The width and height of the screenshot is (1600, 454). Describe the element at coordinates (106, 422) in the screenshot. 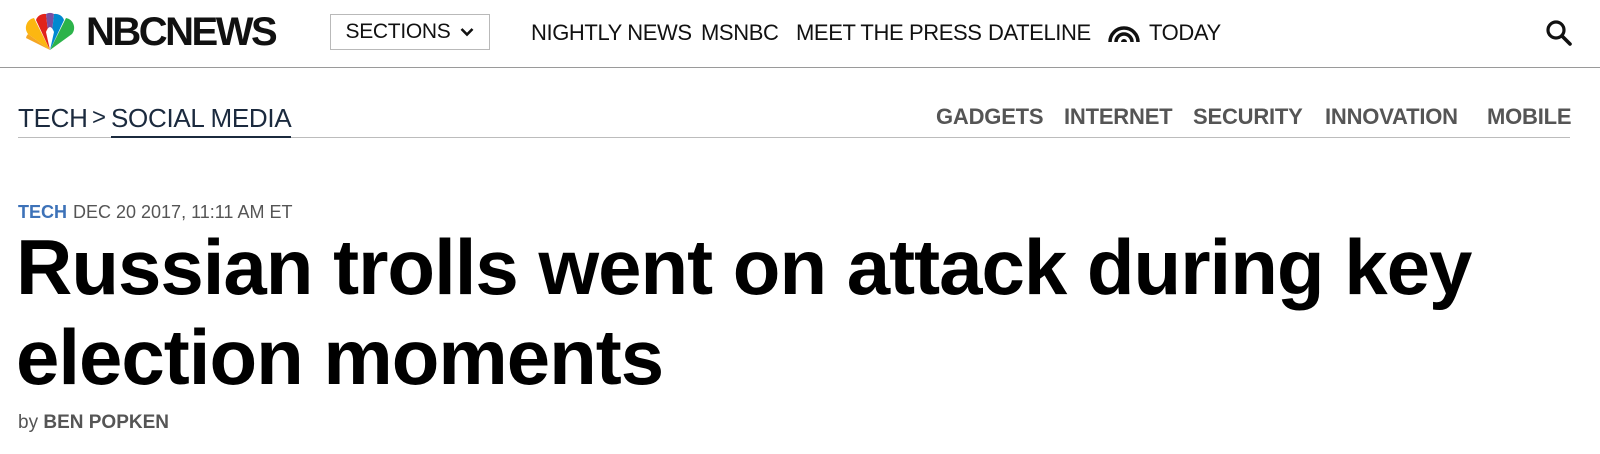

I see `byline-author-link: BEN POPKEN` at that location.